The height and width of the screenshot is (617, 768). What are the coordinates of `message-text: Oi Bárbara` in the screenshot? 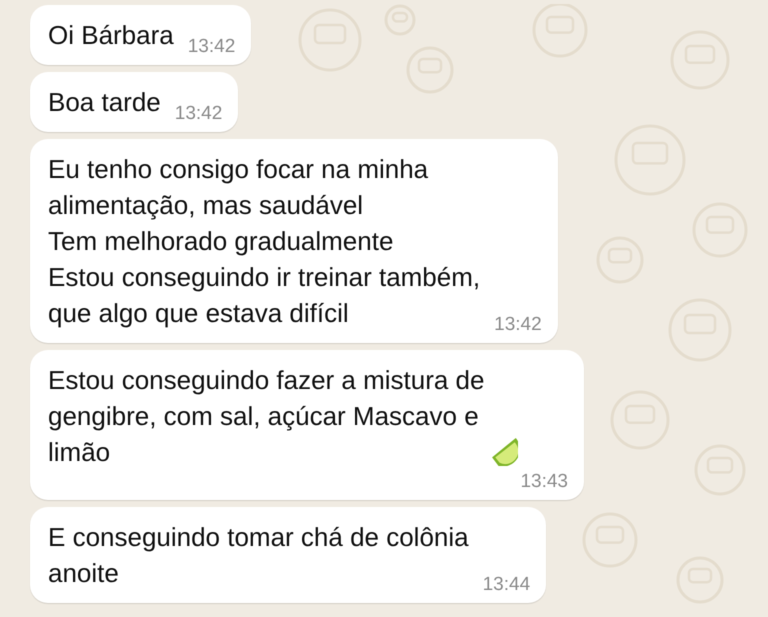 It's located at (111, 35).